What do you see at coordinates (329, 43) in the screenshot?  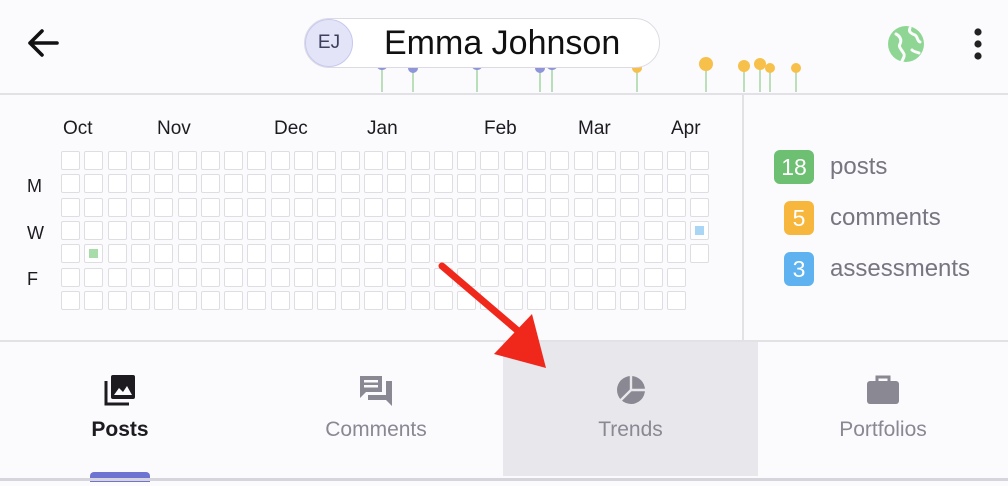 I see `avatar: EJ` at bounding box center [329, 43].